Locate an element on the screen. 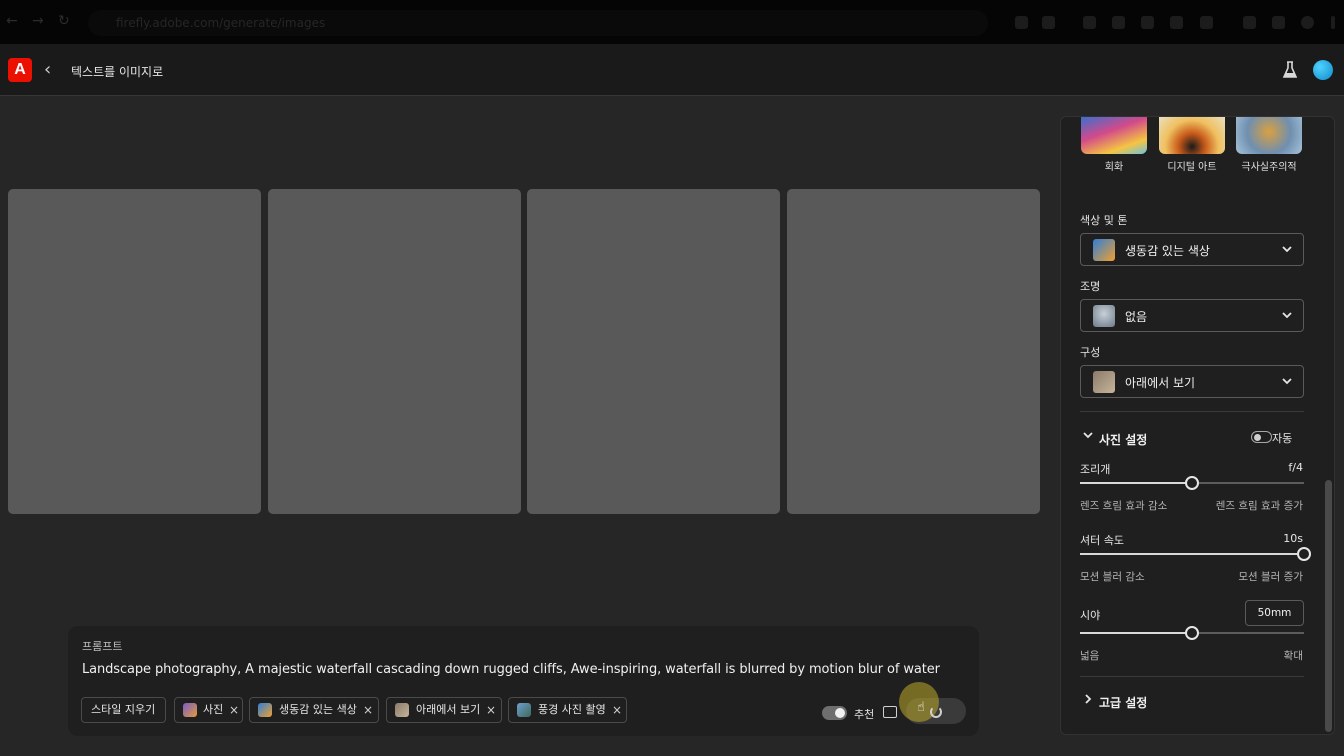  style-thumbnail-hyperrealistic is located at coordinates (1269, 135).